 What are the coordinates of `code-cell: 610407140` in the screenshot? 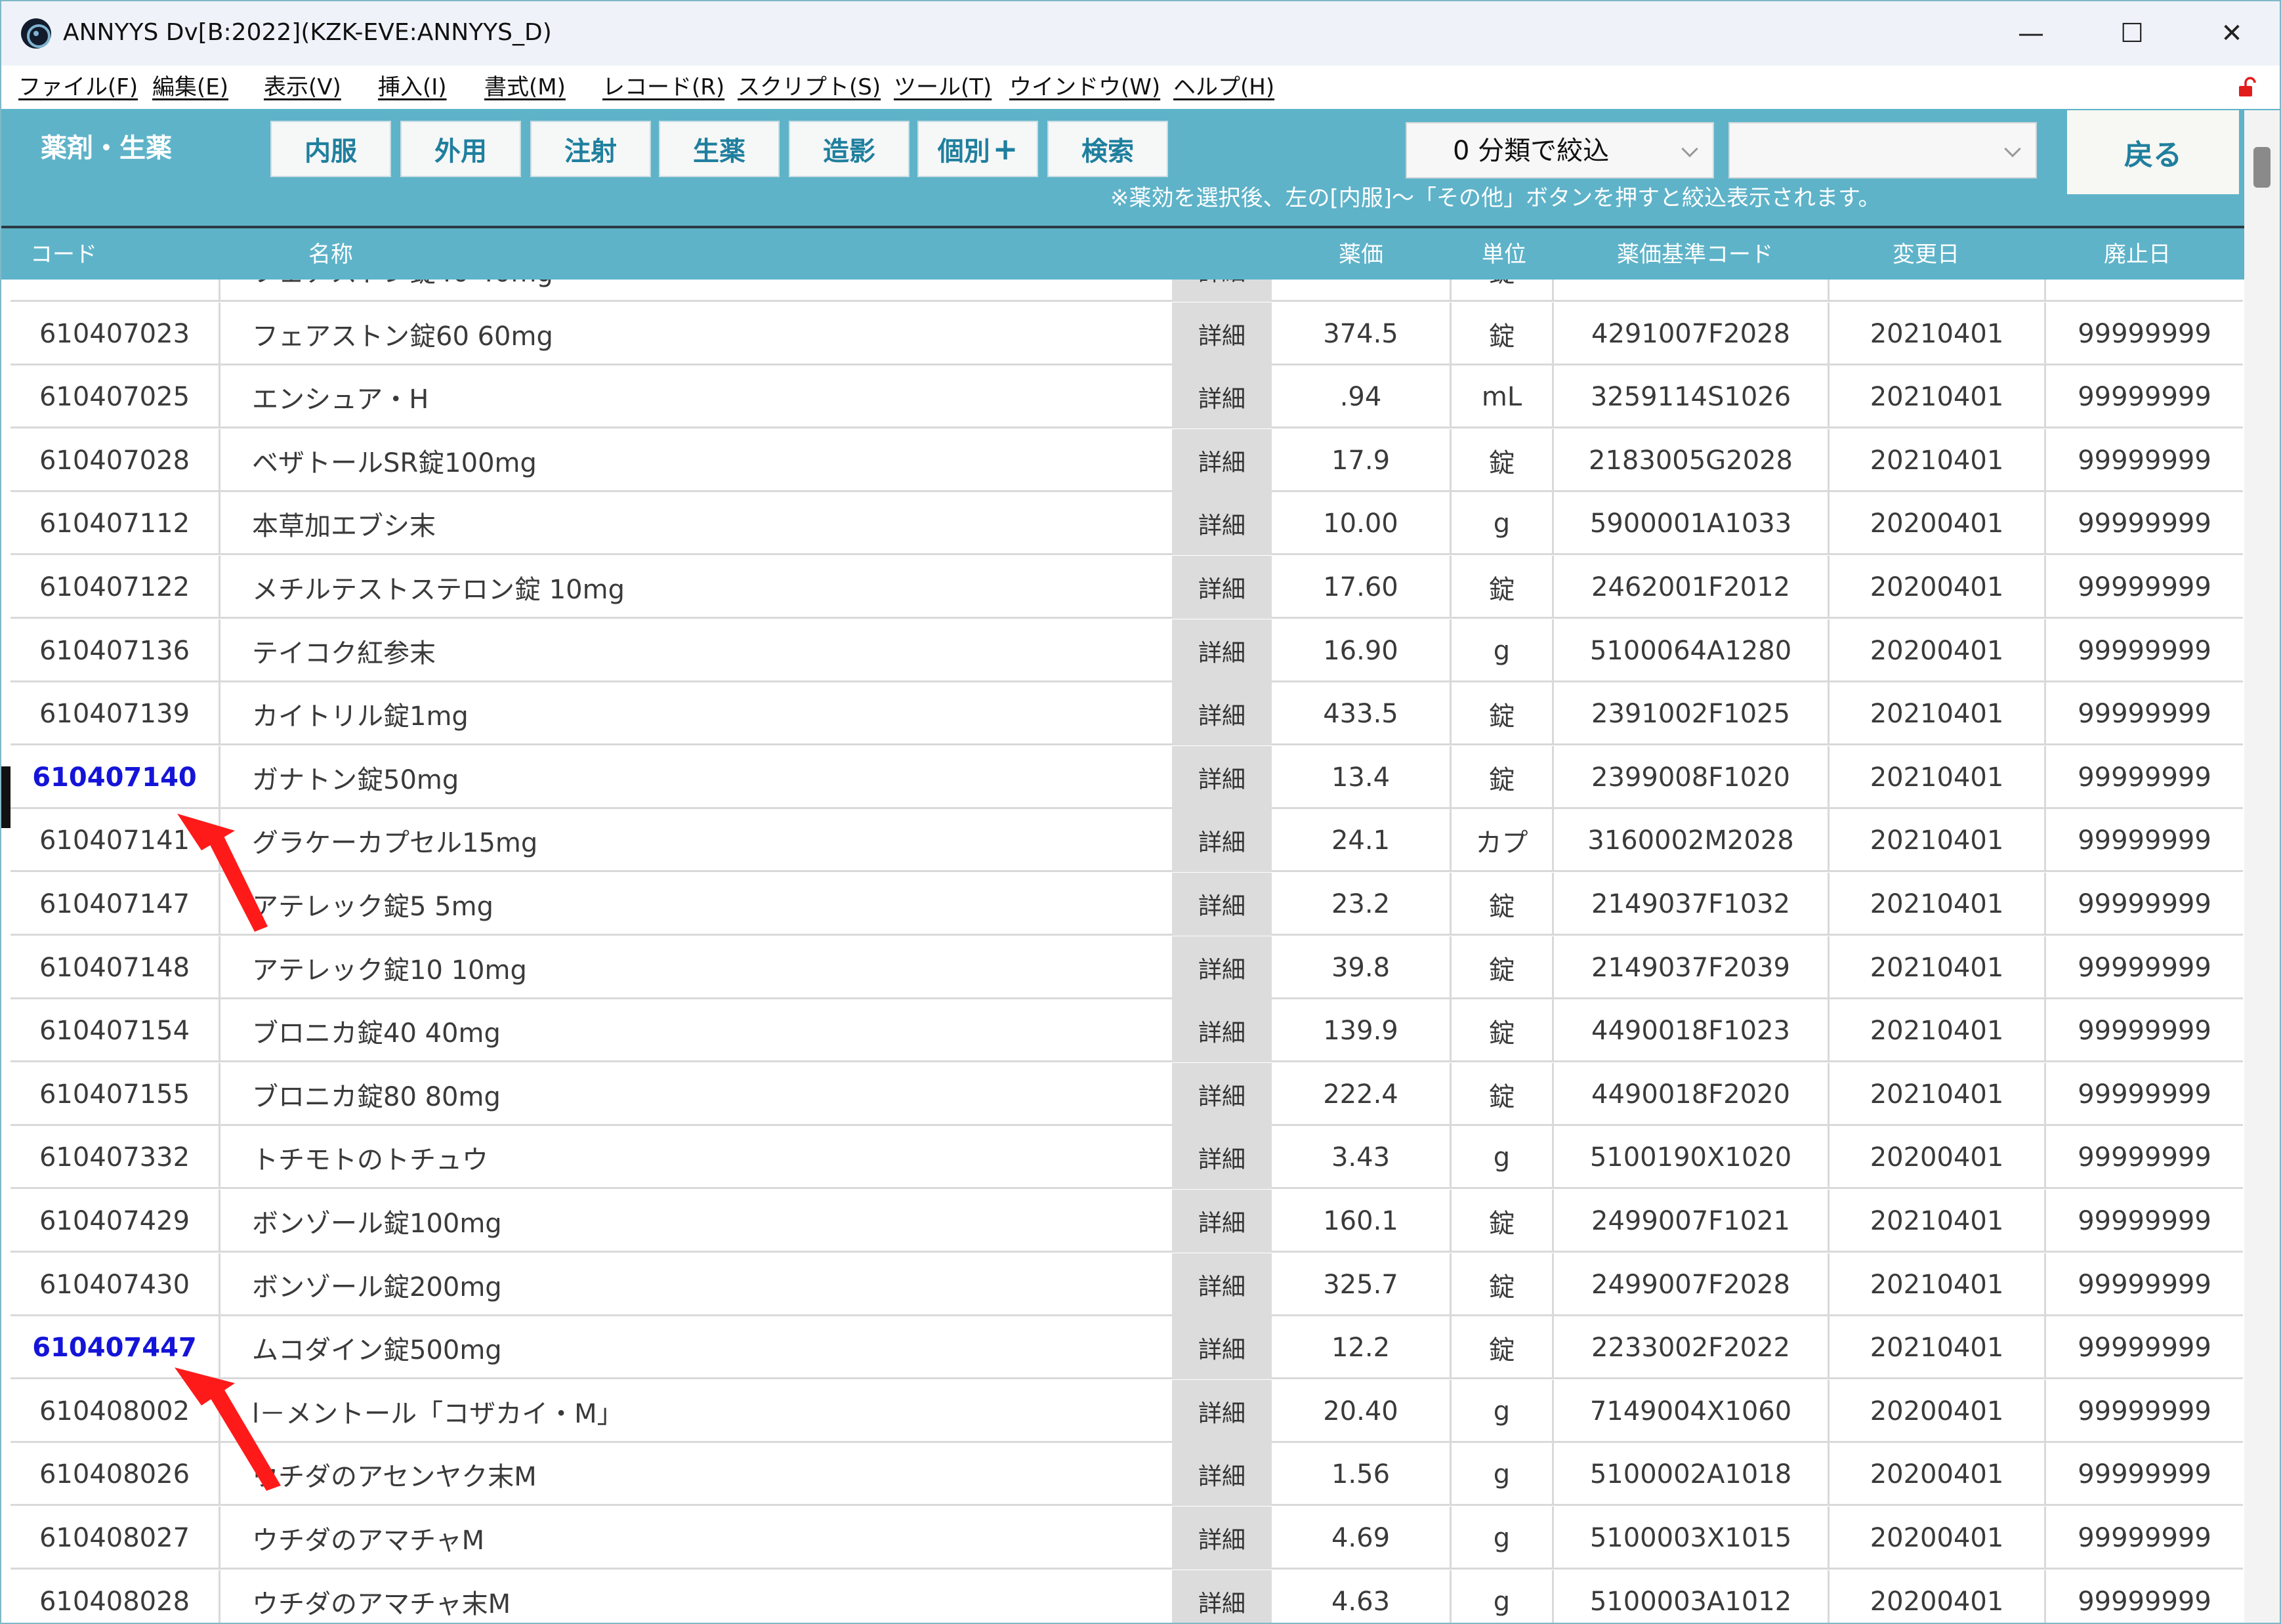 It's located at (115, 777).